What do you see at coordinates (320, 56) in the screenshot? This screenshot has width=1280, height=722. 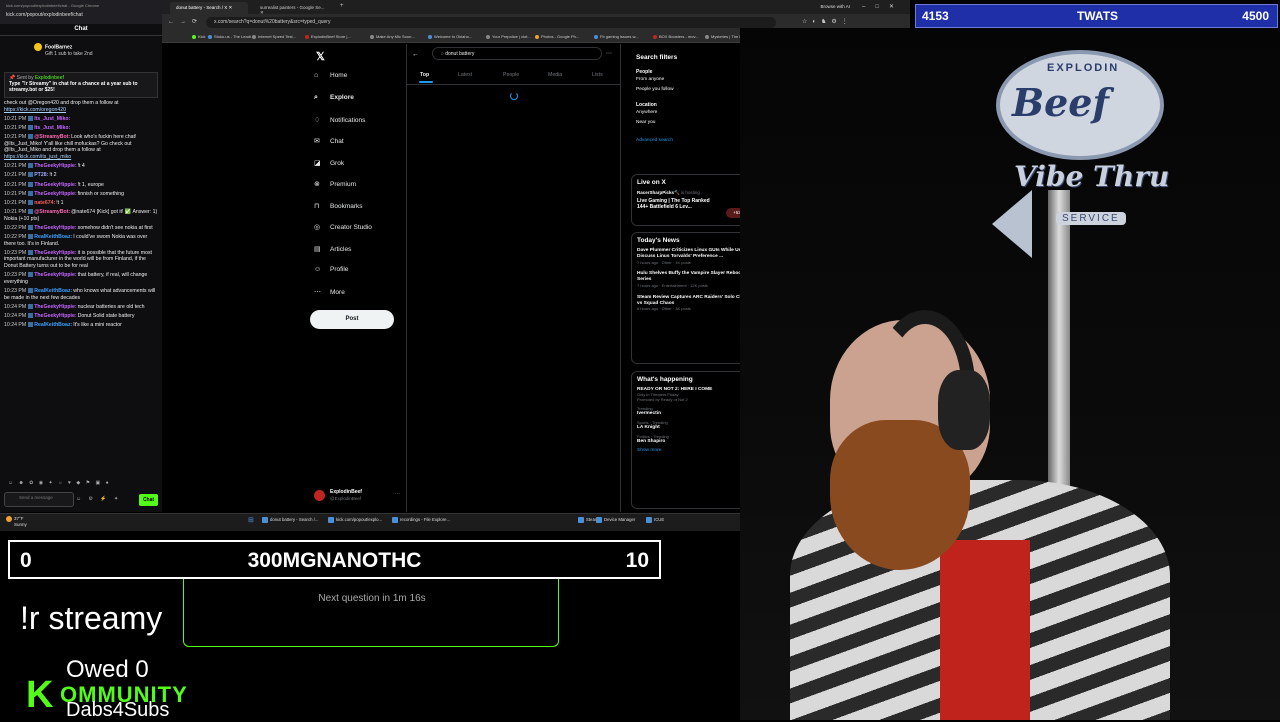 I see `x-logo-icon: 𝕏` at bounding box center [320, 56].